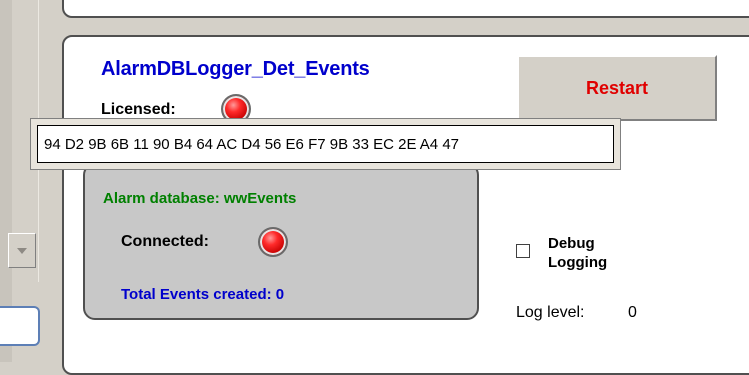  What do you see at coordinates (200, 198) in the screenshot?
I see `database-name-label: Alarm database: wwEvents` at bounding box center [200, 198].